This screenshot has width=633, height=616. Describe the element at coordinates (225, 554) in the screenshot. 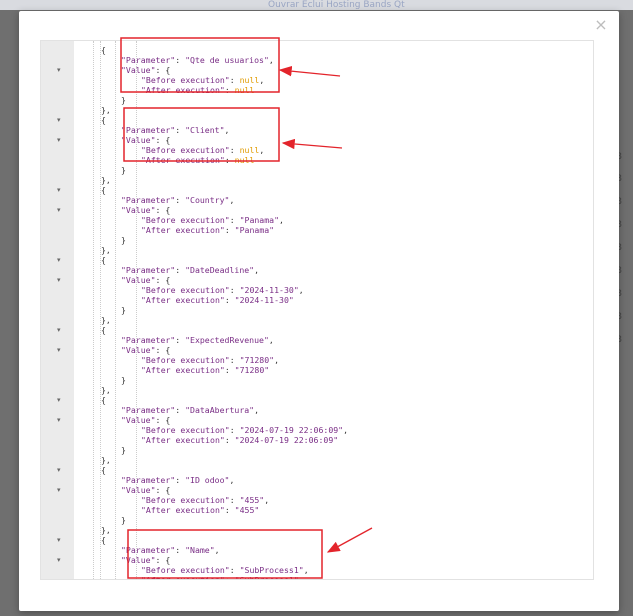

I see `highlight-box-name` at that location.